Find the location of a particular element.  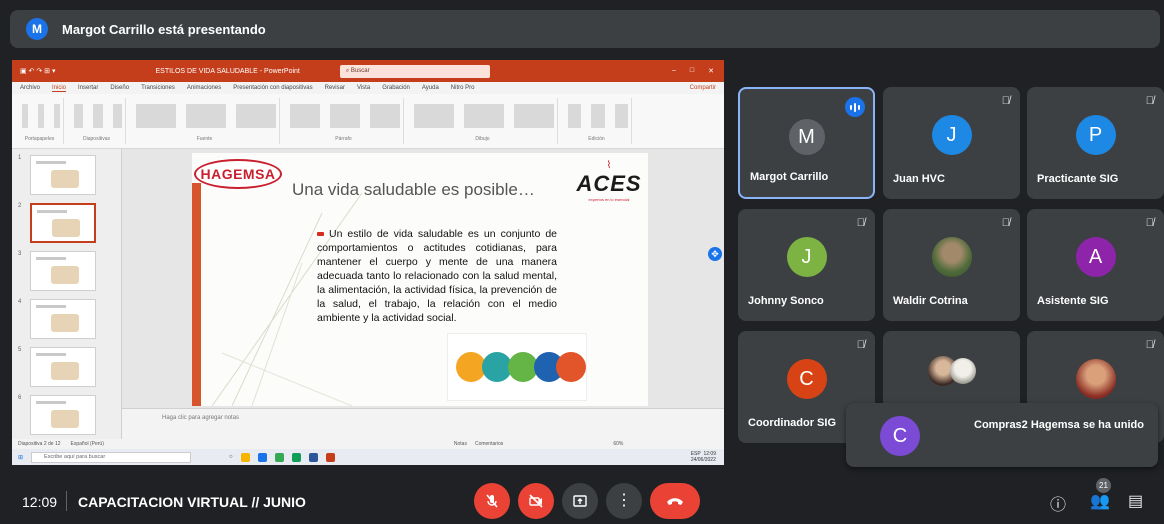

avatar: J is located at coordinates (806, 257).